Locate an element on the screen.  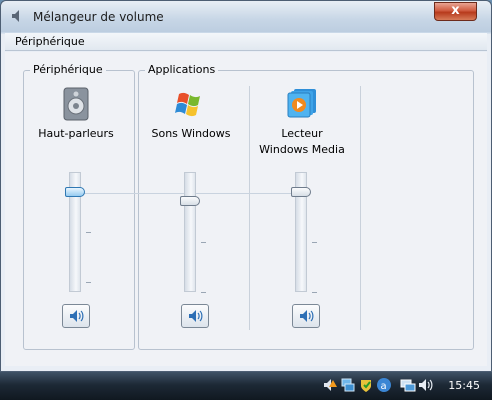
channel-label: Lecteur Windows Media is located at coordinates (302, 141).